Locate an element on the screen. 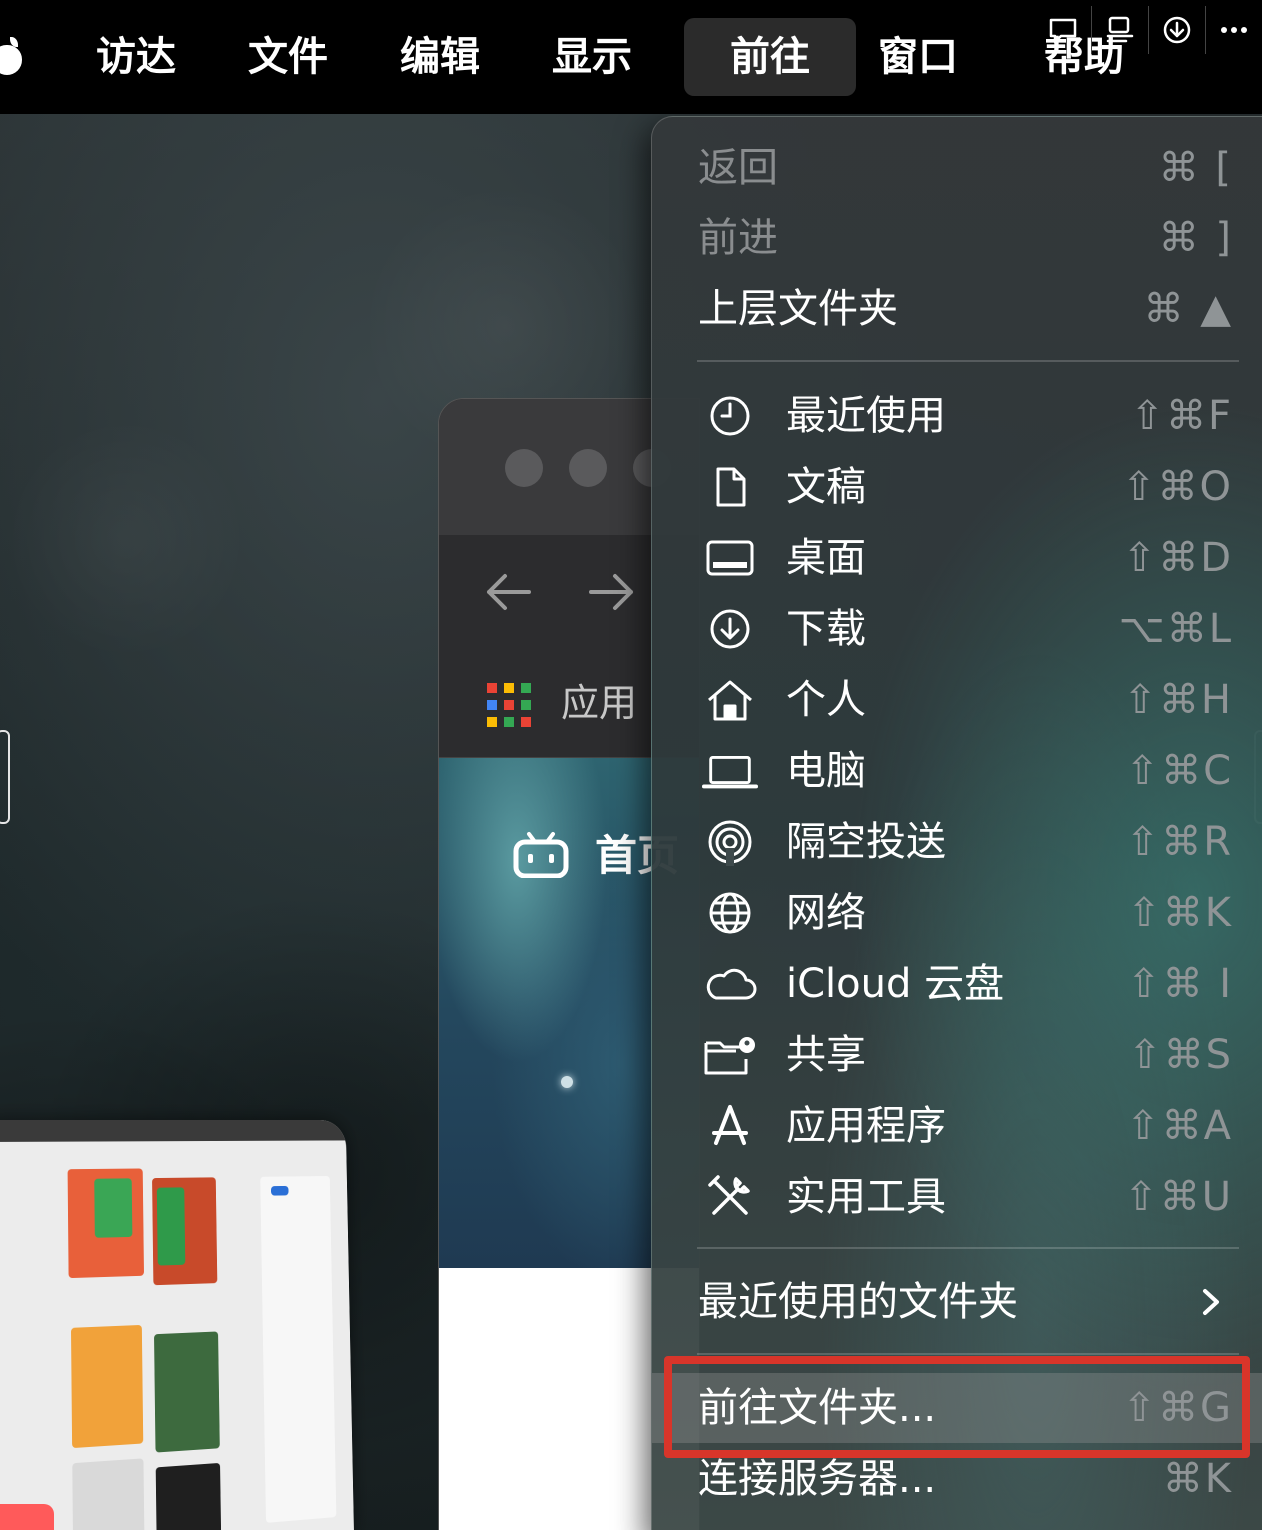  window-thumbnail is located at coordinates (177, 1325).